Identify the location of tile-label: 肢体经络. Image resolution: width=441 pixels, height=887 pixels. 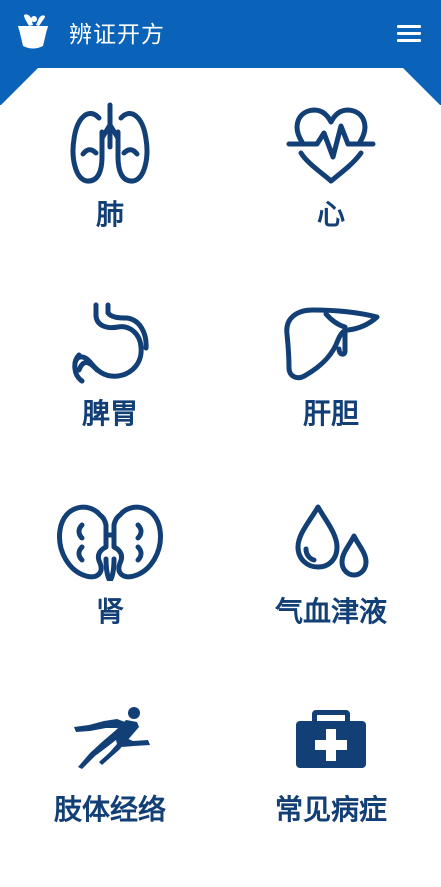
(109, 809).